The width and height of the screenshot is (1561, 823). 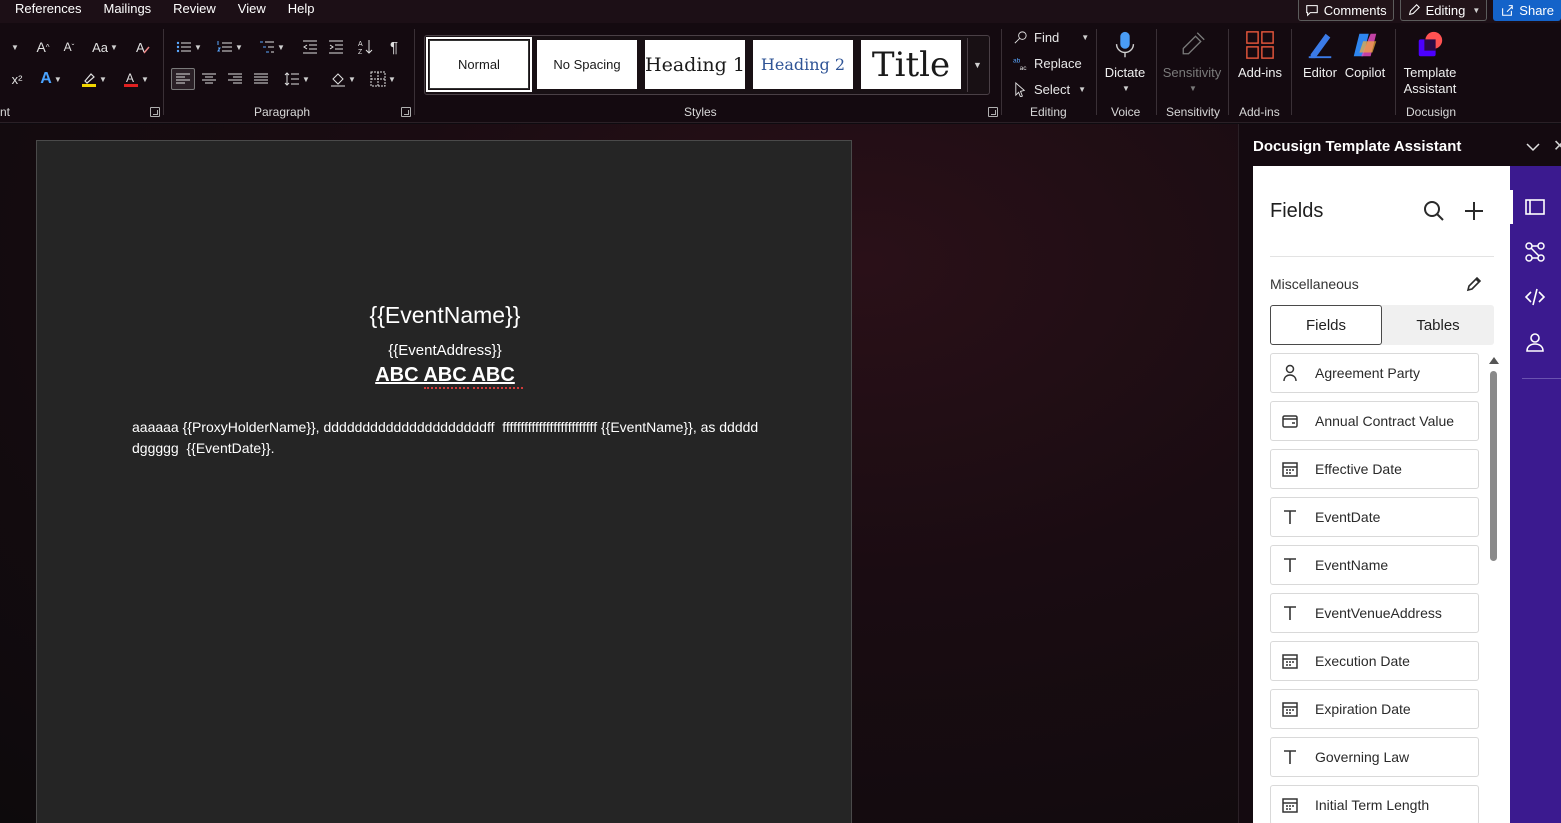 What do you see at coordinates (1193, 43) in the screenshot?
I see `sensitivity-icon` at bounding box center [1193, 43].